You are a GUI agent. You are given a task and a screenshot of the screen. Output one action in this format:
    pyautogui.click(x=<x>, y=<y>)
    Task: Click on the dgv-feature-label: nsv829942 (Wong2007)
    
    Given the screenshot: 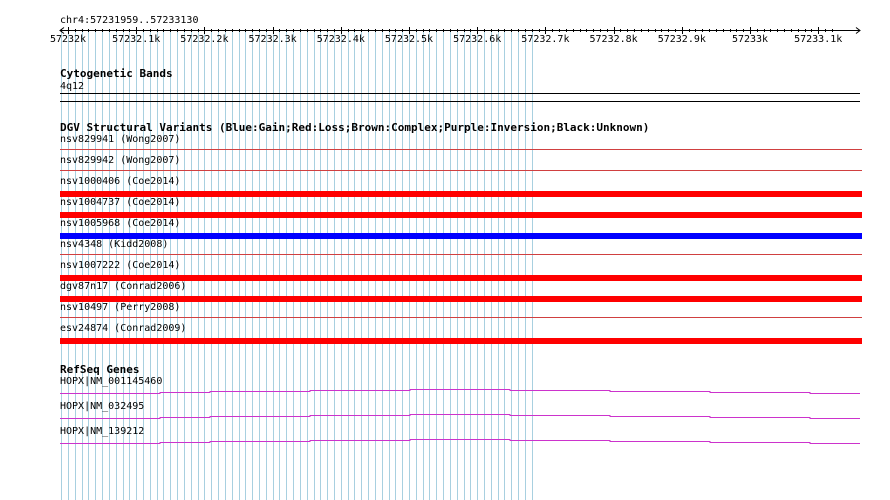 What is the action you would take?
    pyautogui.click(x=120, y=161)
    